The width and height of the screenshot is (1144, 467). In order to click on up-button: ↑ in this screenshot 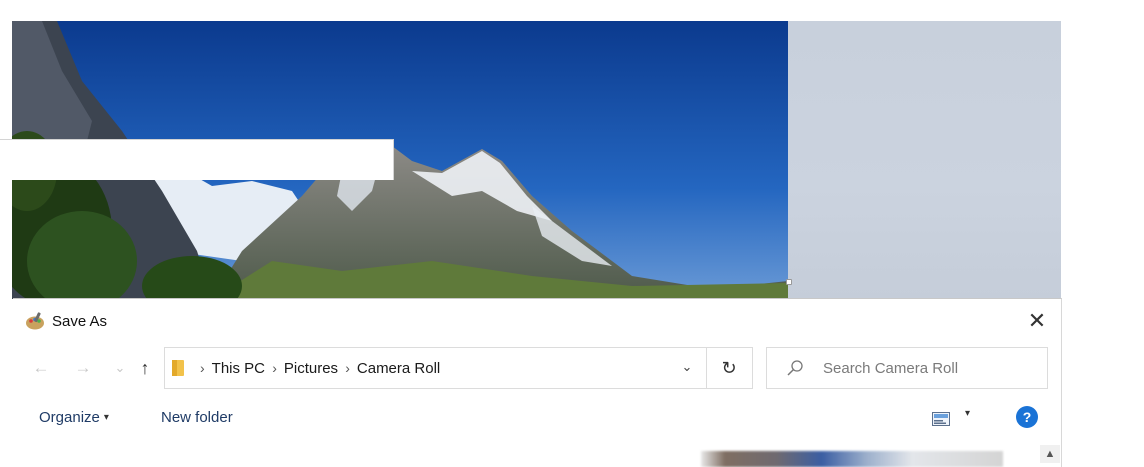, I will do `click(145, 368)`.